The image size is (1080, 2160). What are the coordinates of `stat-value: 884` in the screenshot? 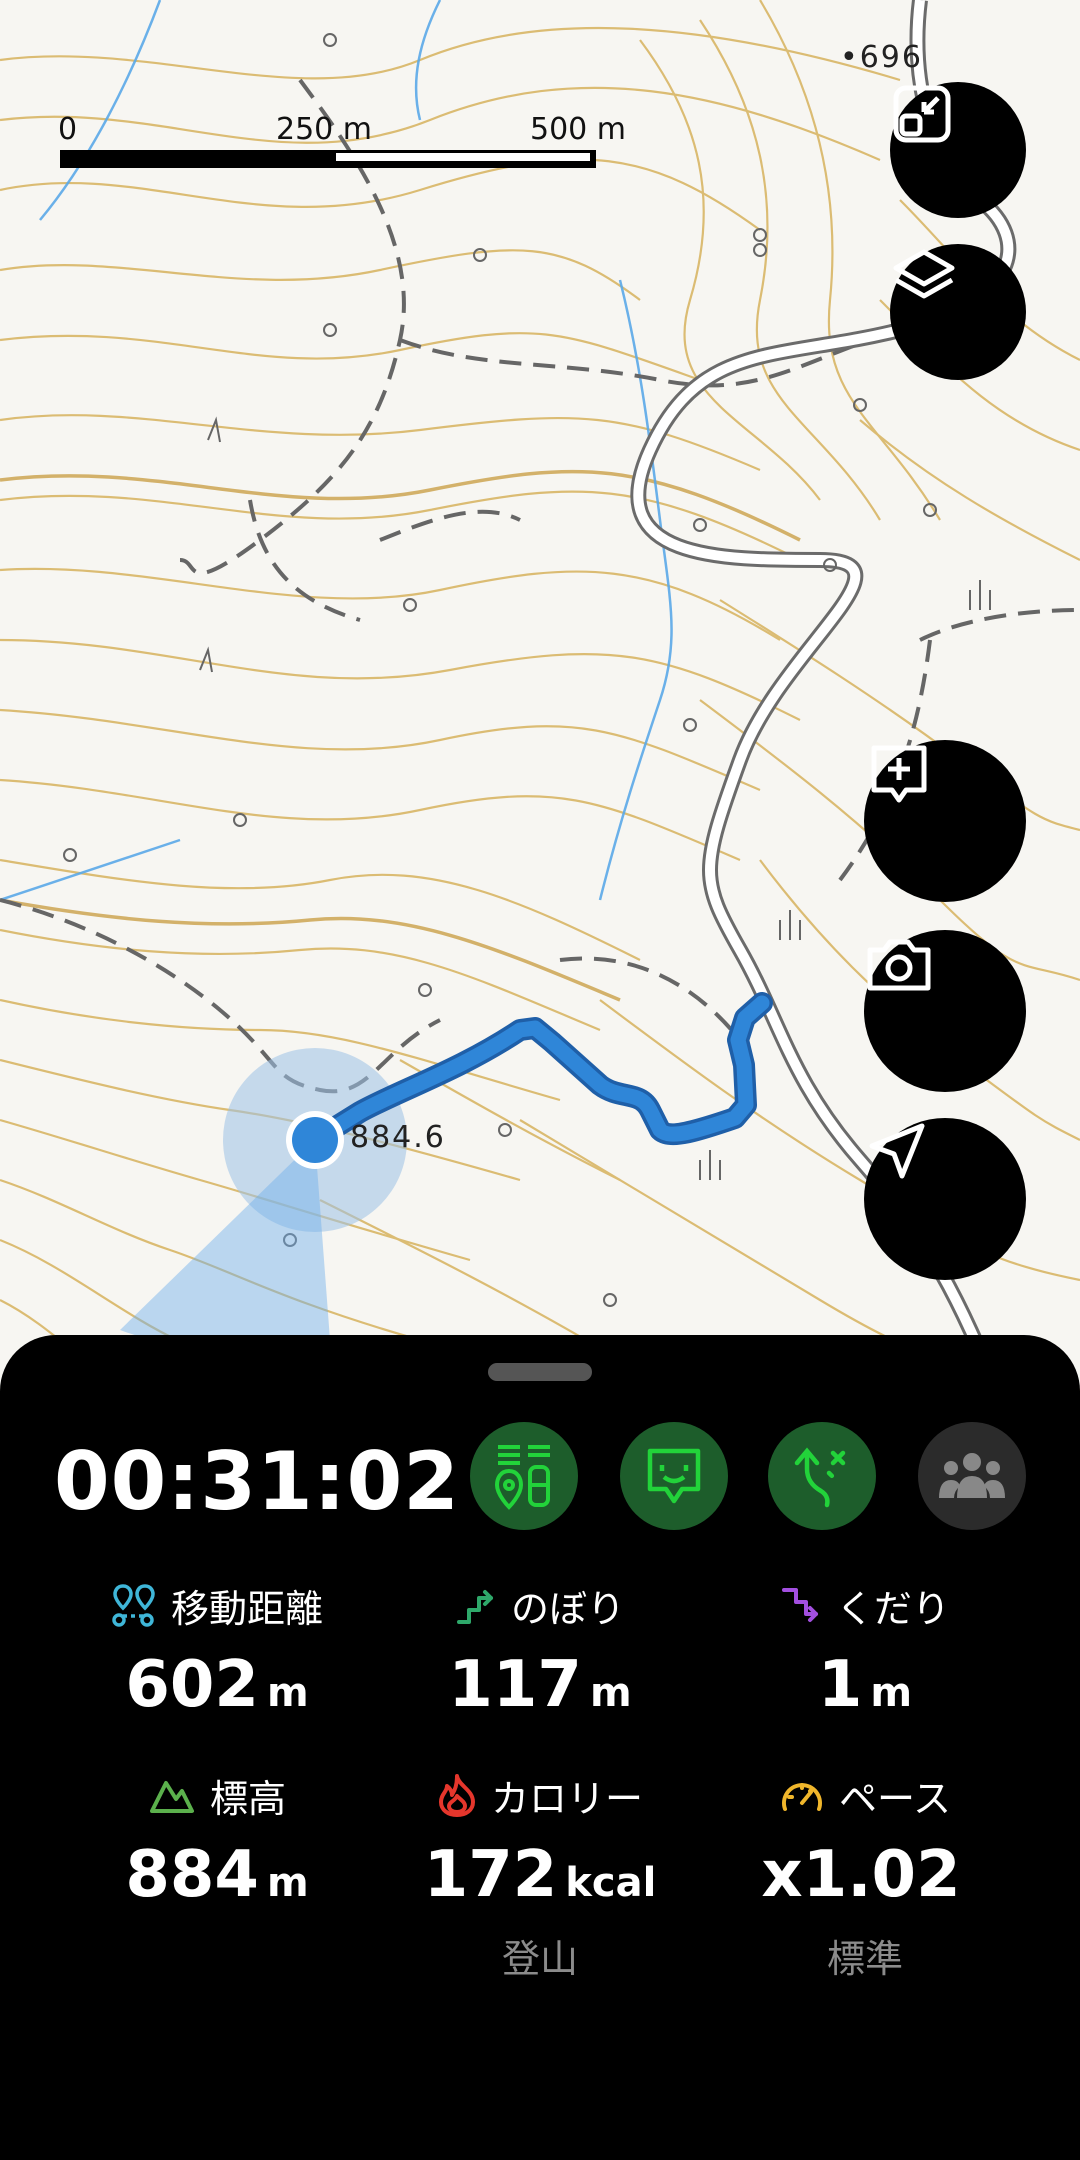 It's located at (192, 1875).